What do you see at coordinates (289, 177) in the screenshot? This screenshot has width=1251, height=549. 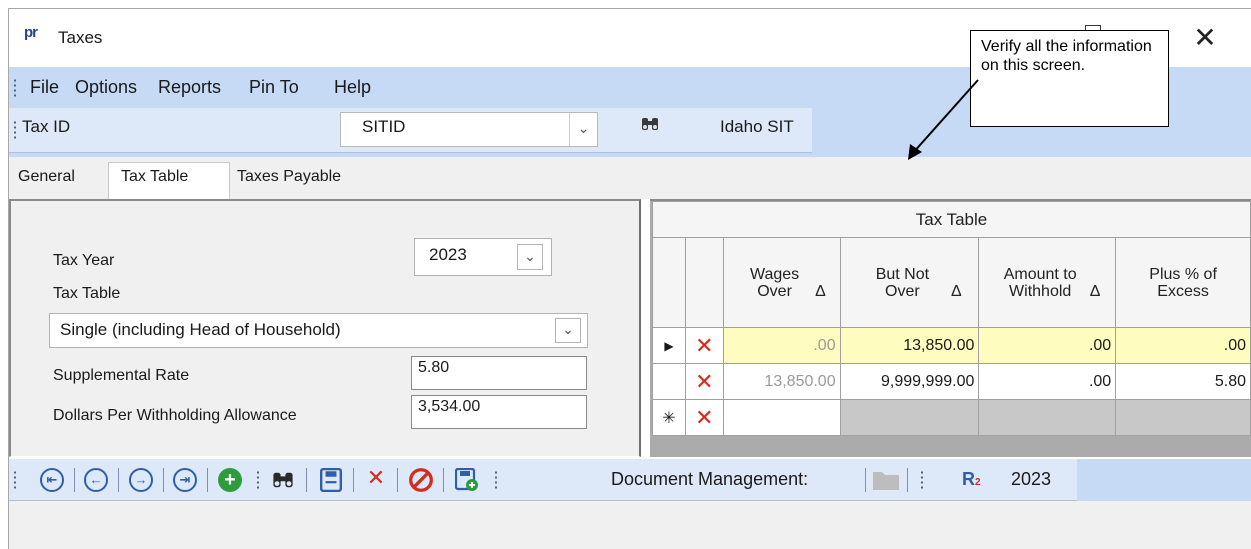 I see `tab-taxes-payable: Taxes Payable` at bounding box center [289, 177].